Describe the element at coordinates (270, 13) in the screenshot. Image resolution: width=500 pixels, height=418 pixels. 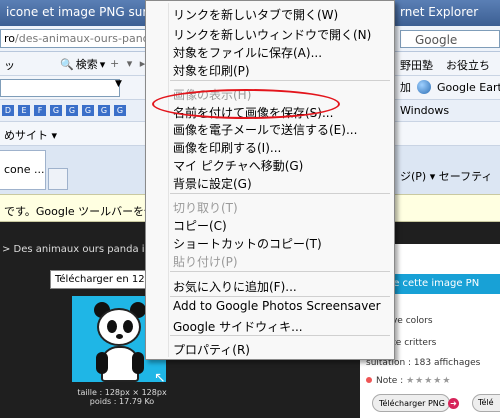
I see `menu-item-open-link-new-tab: リンクを新しいタブで開く(W)` at that location.